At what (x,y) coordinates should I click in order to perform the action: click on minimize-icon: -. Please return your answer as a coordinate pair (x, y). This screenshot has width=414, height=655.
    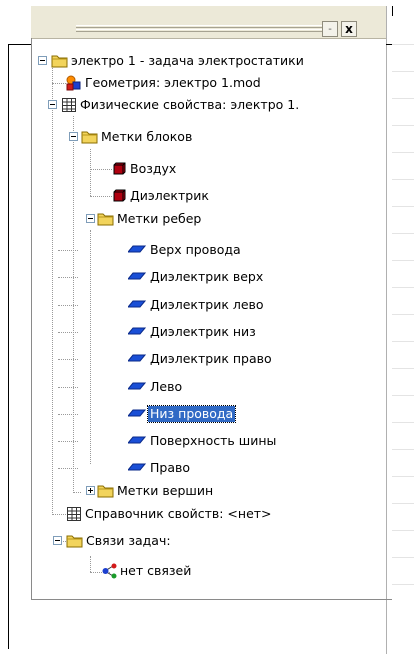
    Looking at the image, I should click on (330, 29).